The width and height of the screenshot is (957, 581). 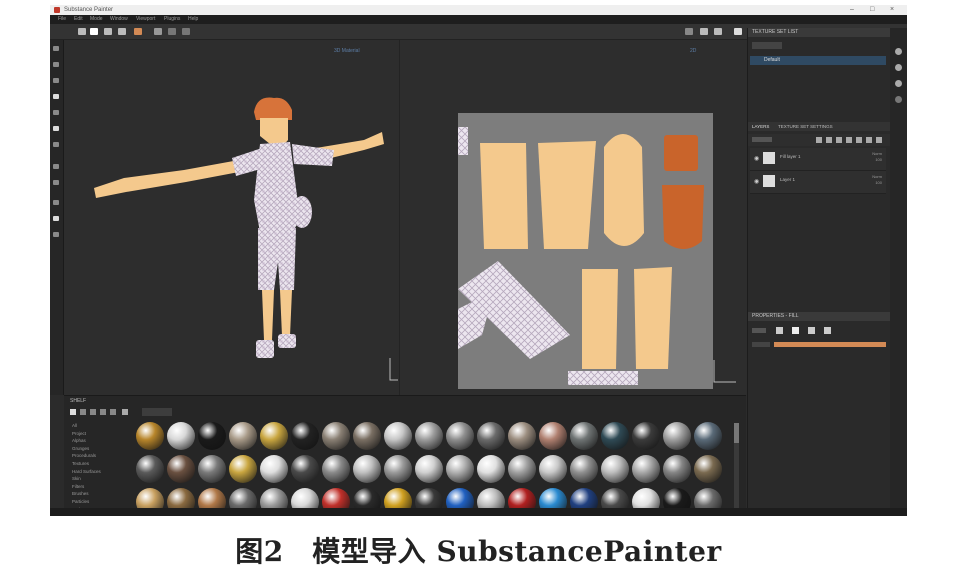 I want to click on paint-mode-icon, so click(x=82, y=31).